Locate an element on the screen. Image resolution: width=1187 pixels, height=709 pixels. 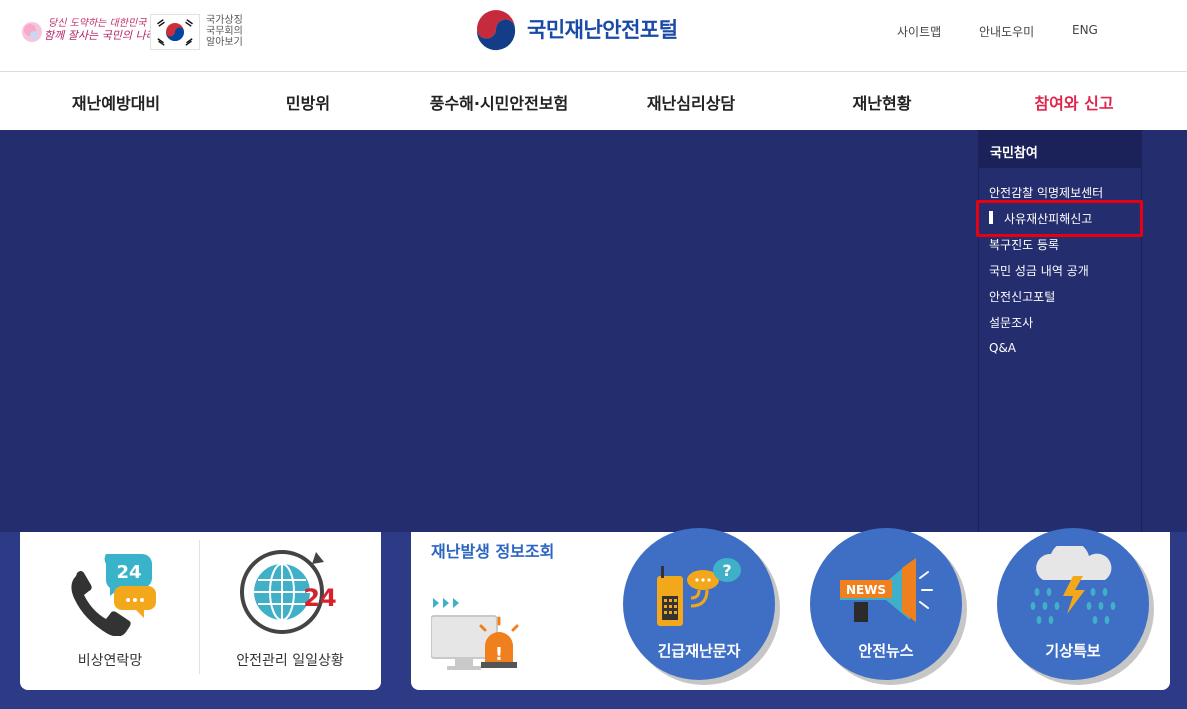
globe-24-icon: 24 is located at coordinates (288, 592).